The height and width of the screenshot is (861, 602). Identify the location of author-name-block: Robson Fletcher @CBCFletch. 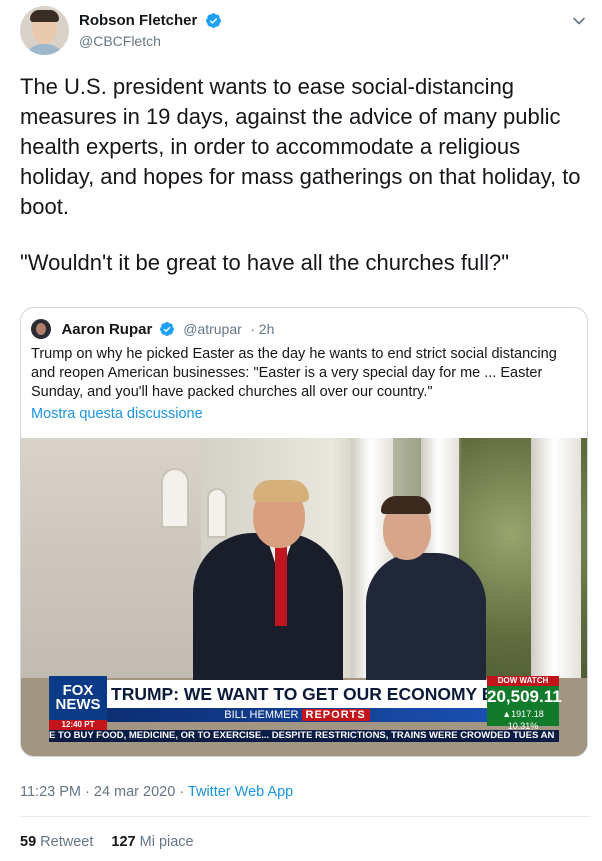
(150, 30).